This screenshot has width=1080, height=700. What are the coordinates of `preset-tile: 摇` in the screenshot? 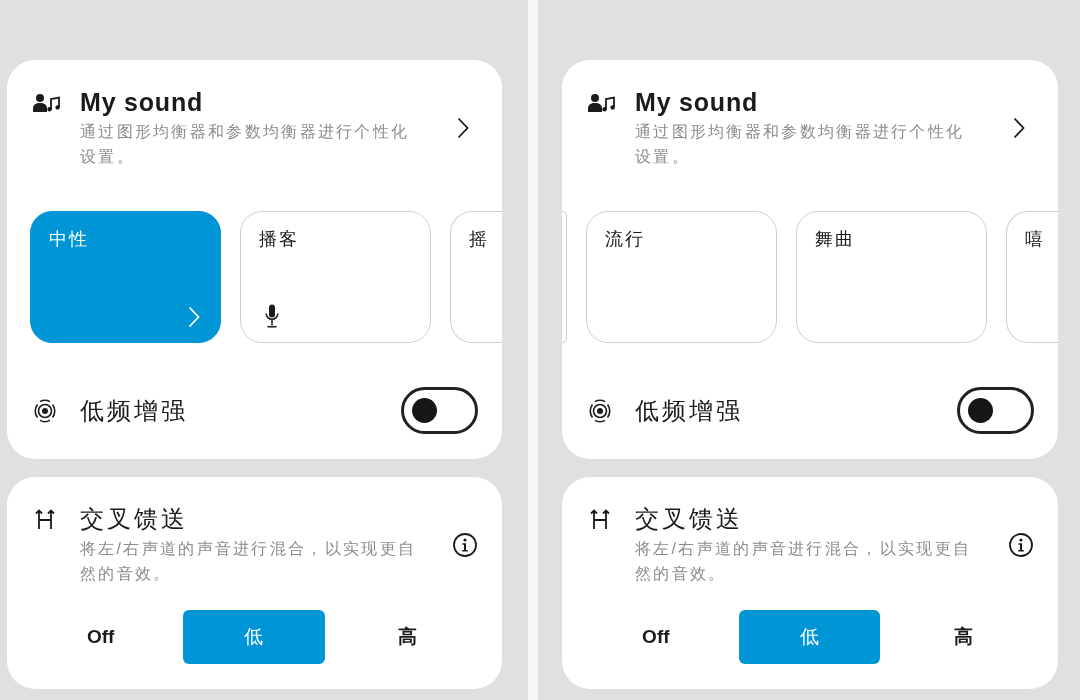 It's located at (476, 277).